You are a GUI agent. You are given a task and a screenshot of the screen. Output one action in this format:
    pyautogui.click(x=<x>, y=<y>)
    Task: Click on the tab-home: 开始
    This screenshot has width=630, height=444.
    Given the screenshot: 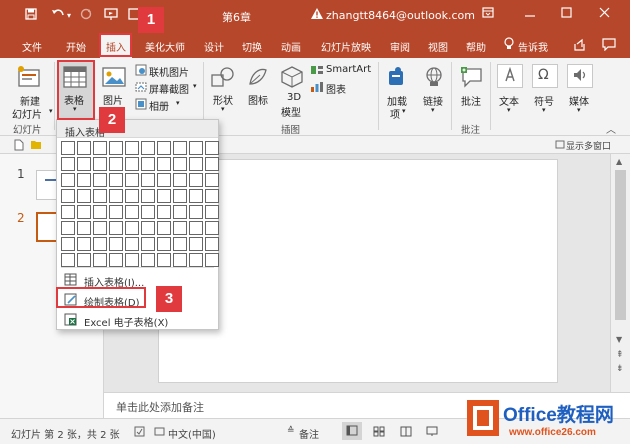 What is the action you would take?
    pyautogui.click(x=76, y=46)
    